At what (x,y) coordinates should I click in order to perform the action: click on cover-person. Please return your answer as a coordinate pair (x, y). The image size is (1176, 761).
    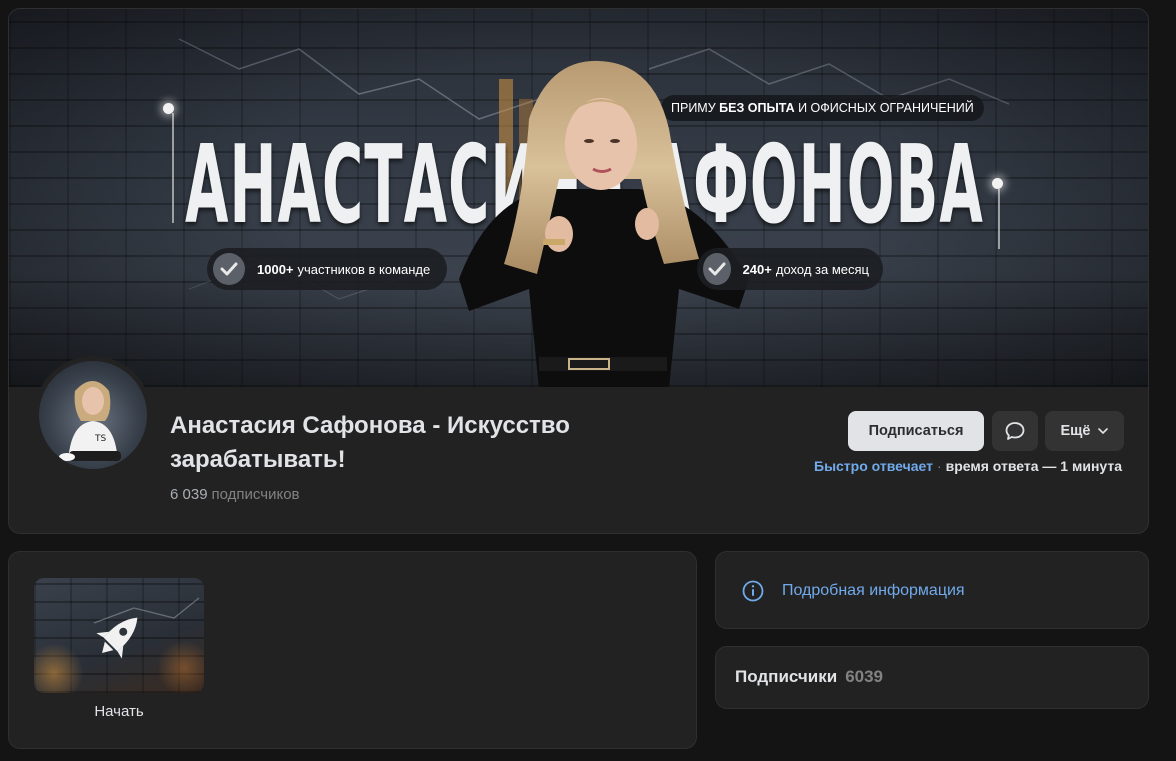
    Looking at the image, I should click on (604, 223).